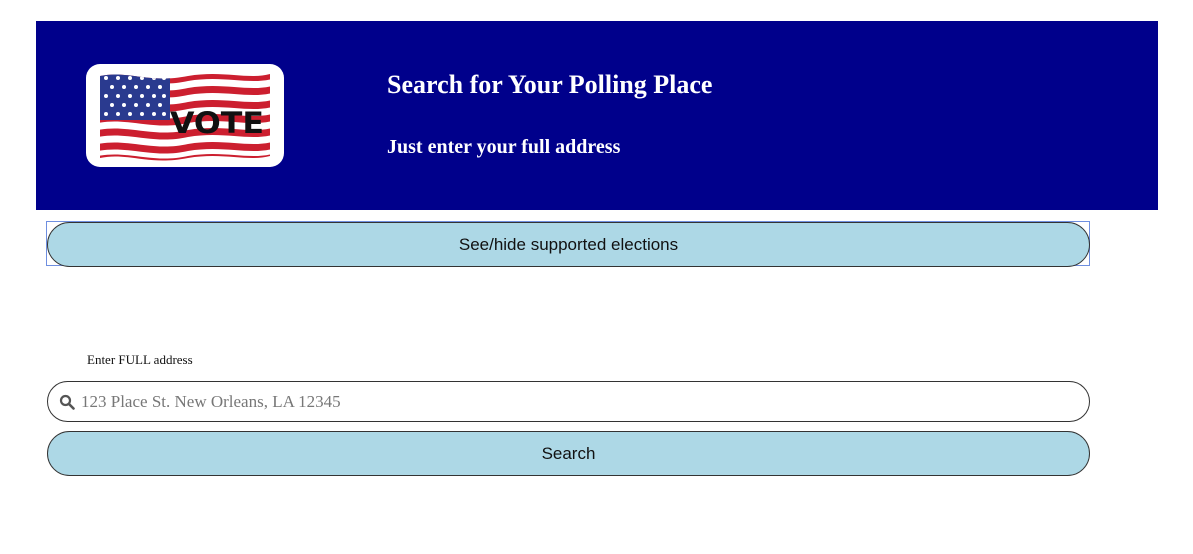  I want to click on toggle-elections-button: See/hide supported elections, so click(568, 244).